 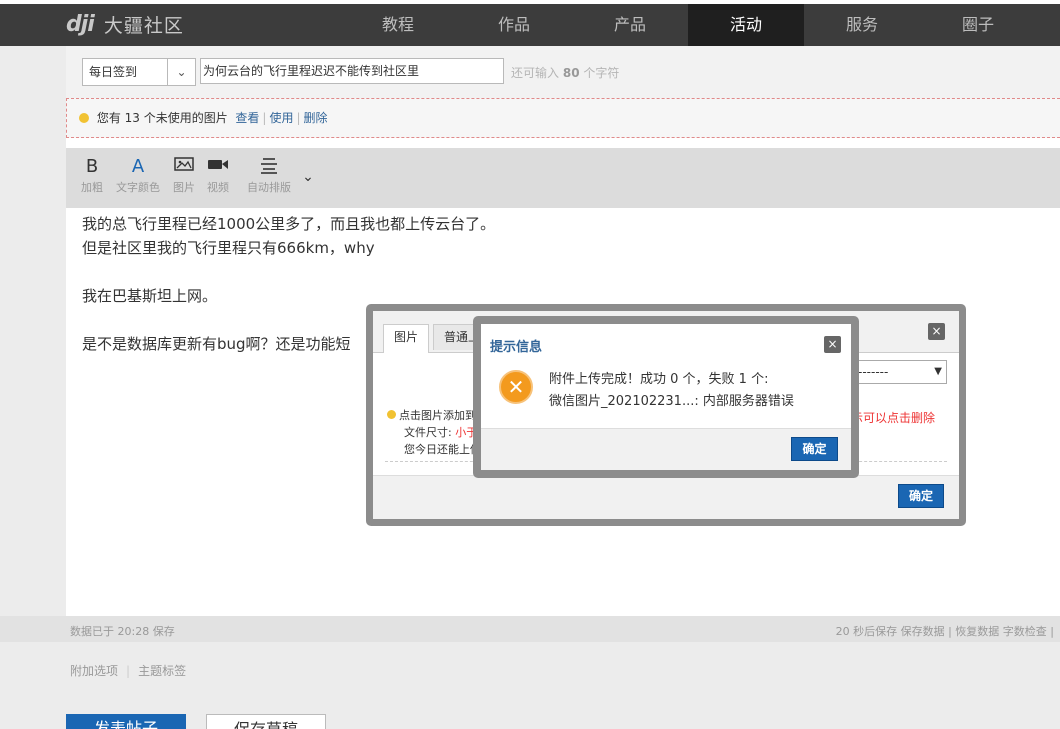 What do you see at coordinates (269, 187) in the screenshot?
I see `auto-format-label: 自动排版` at bounding box center [269, 187].